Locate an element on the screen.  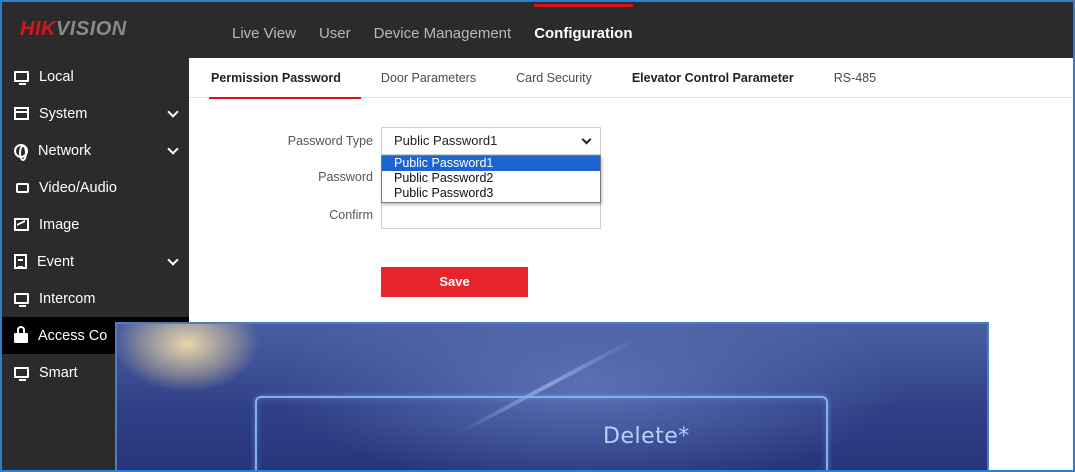
tab-elevator-control-parameter: Elevator Control Parameter is located at coordinates (713, 78).